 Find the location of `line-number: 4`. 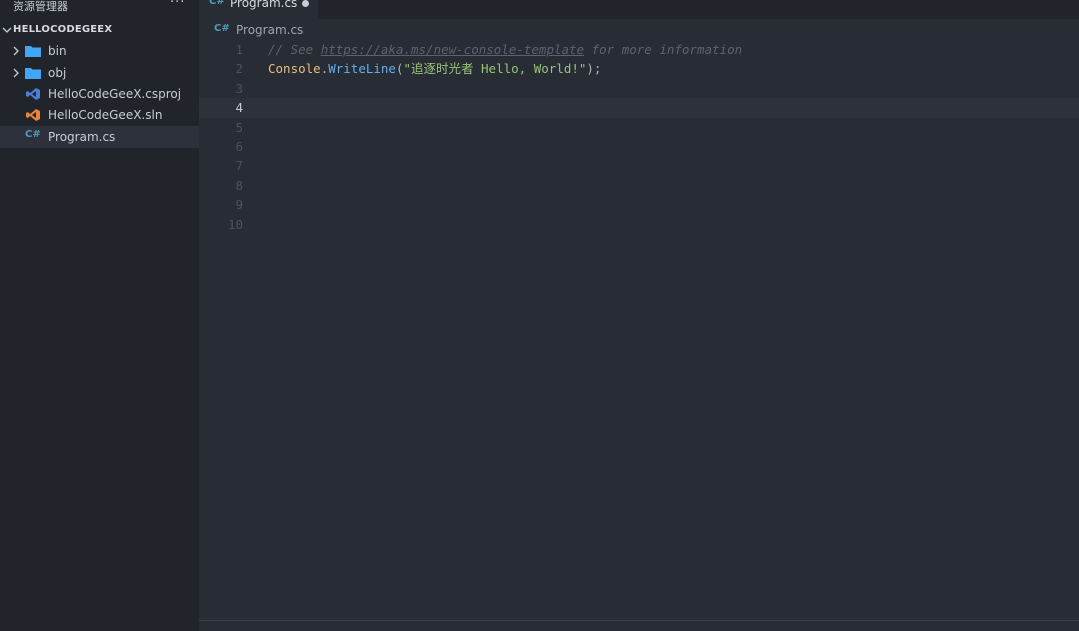

line-number: 4 is located at coordinates (239, 108).